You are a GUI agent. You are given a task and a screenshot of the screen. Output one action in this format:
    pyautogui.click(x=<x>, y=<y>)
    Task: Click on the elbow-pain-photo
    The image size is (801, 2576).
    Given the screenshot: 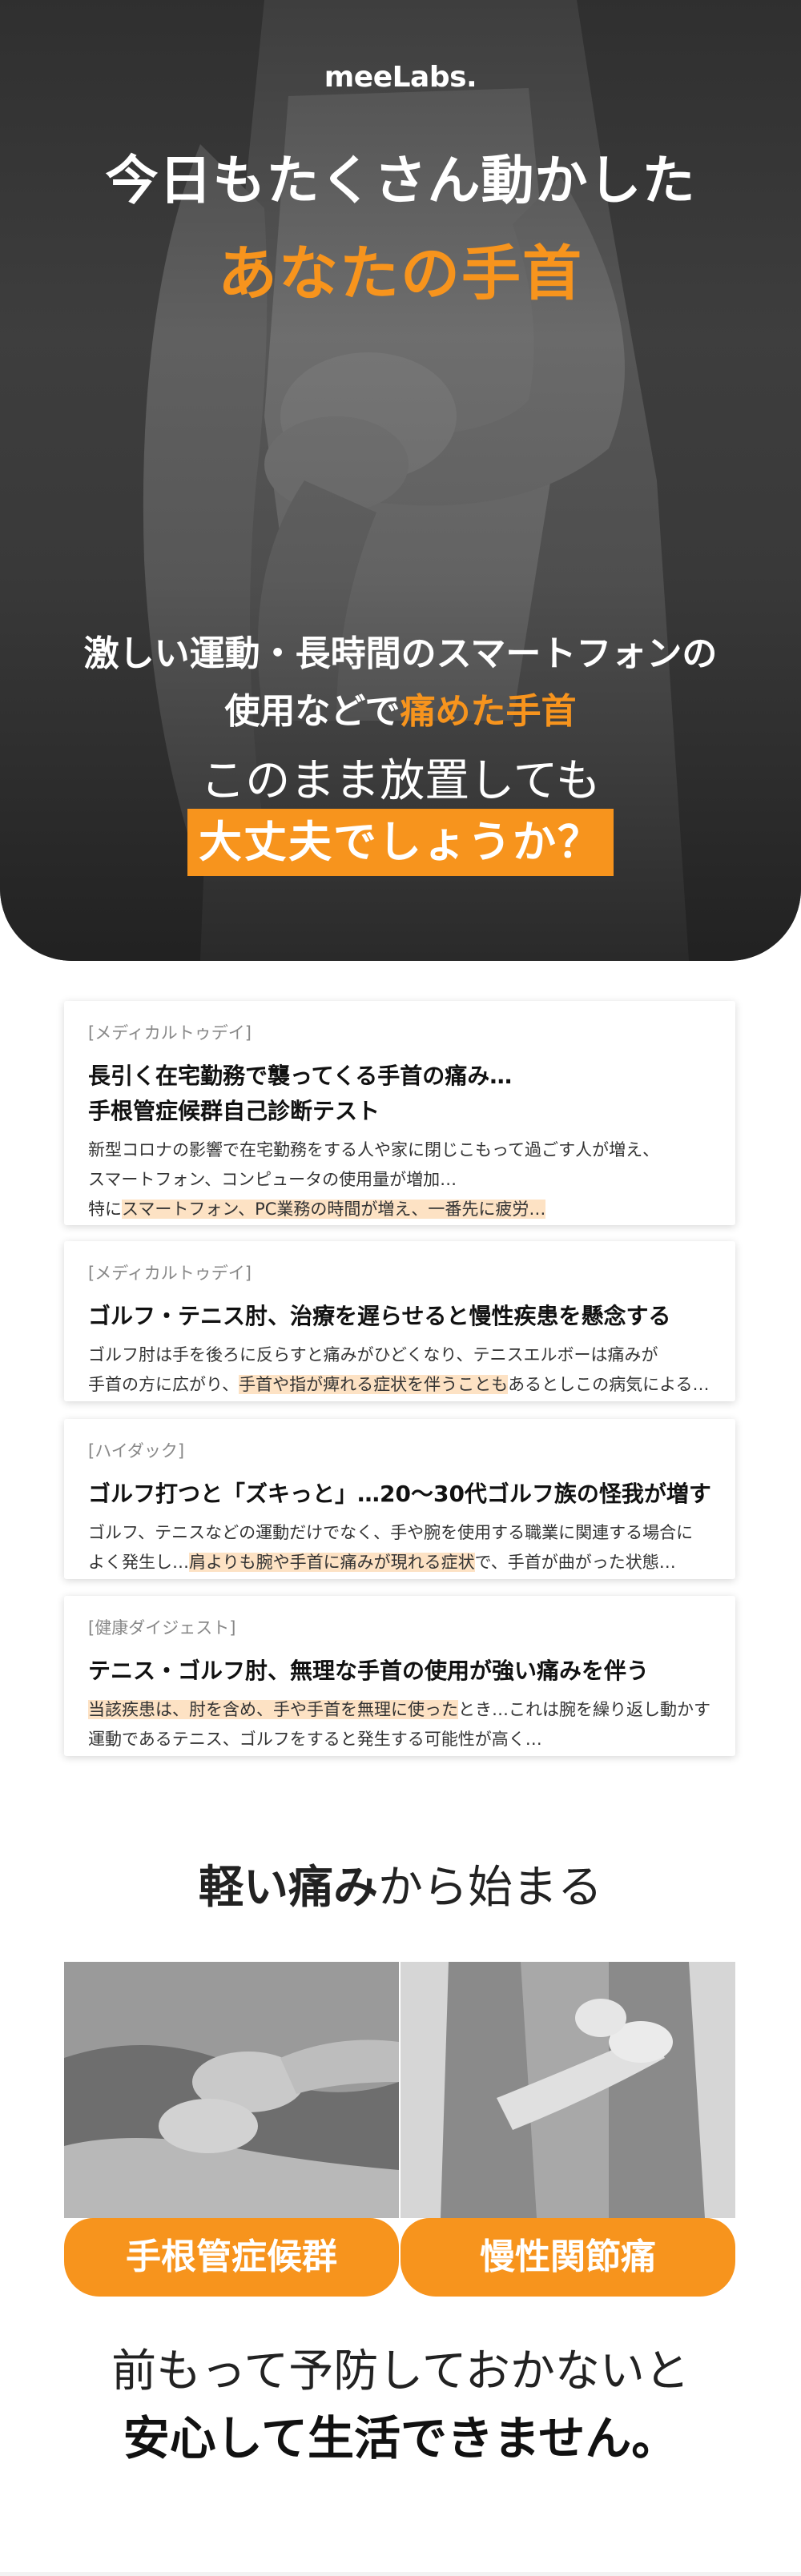 What is the action you would take?
    pyautogui.click(x=567, y=2090)
    